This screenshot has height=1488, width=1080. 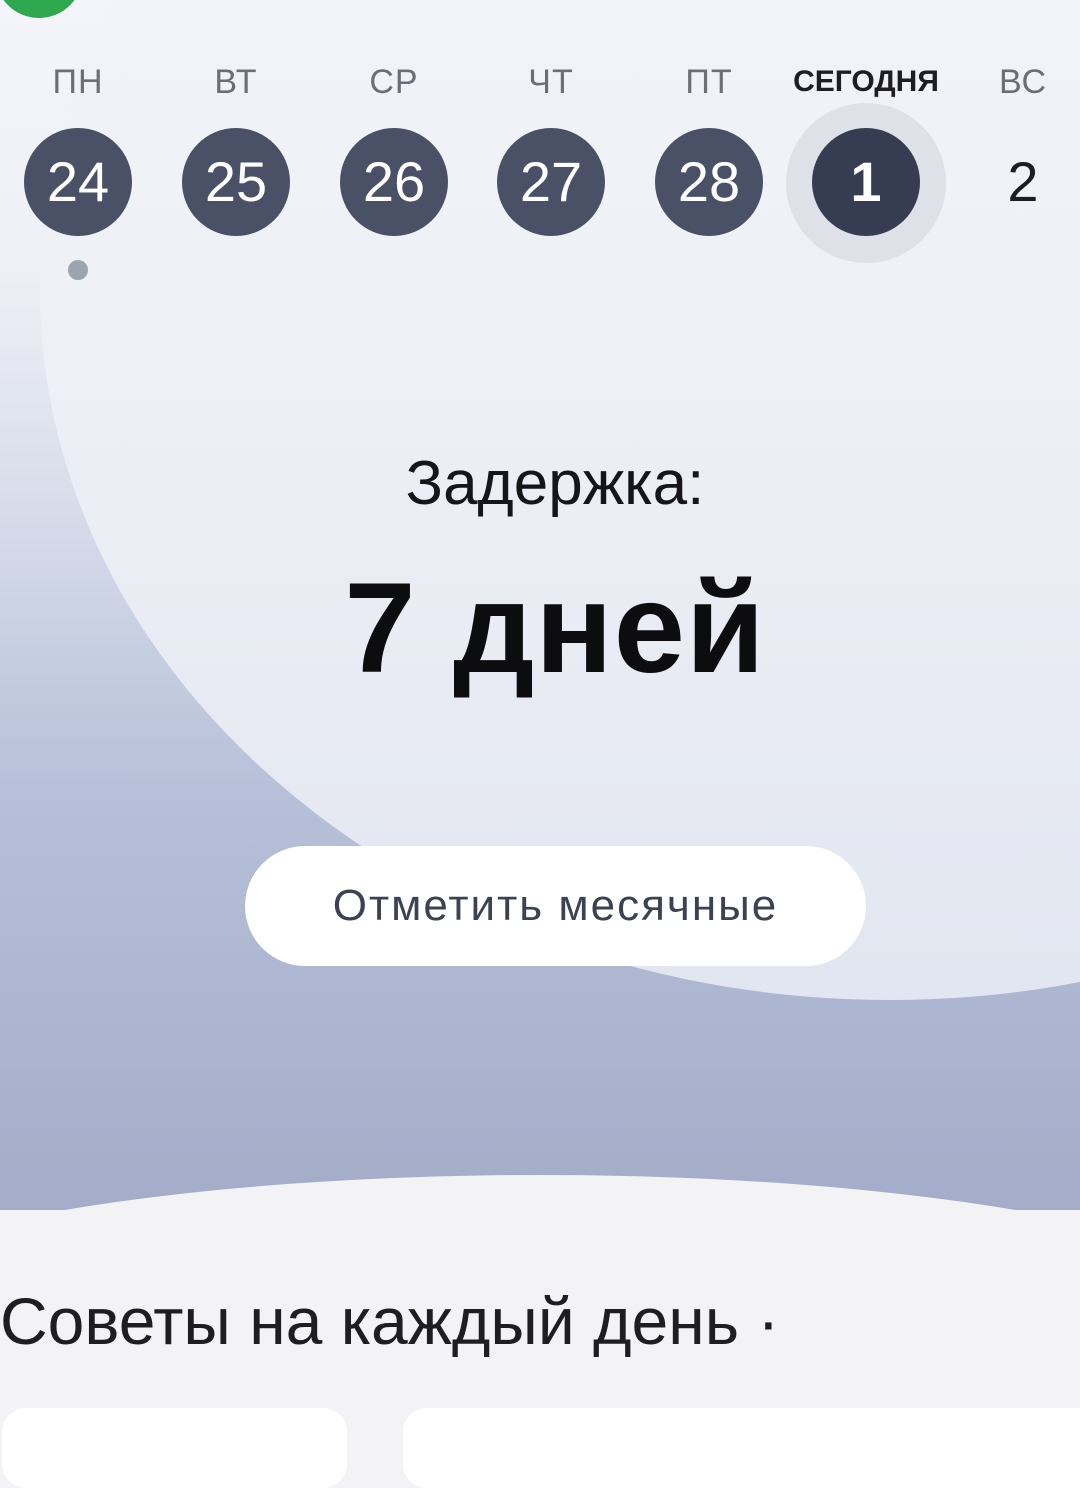 I want to click on day-tuesday: ВТ 25, so click(x=236, y=175).